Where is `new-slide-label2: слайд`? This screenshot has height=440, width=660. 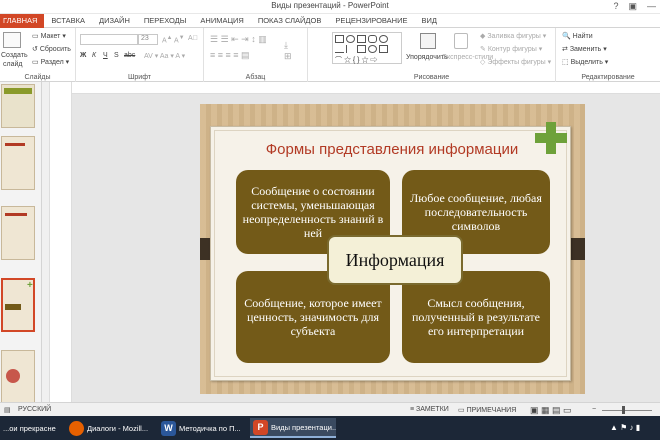
new-slide-label2: слайд is located at coordinates (12, 64).